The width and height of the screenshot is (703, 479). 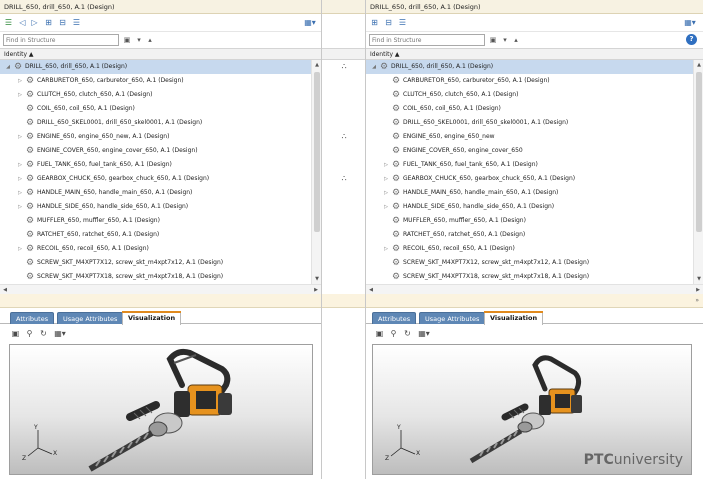 I want to click on pane-divider, so click(x=160, y=301).